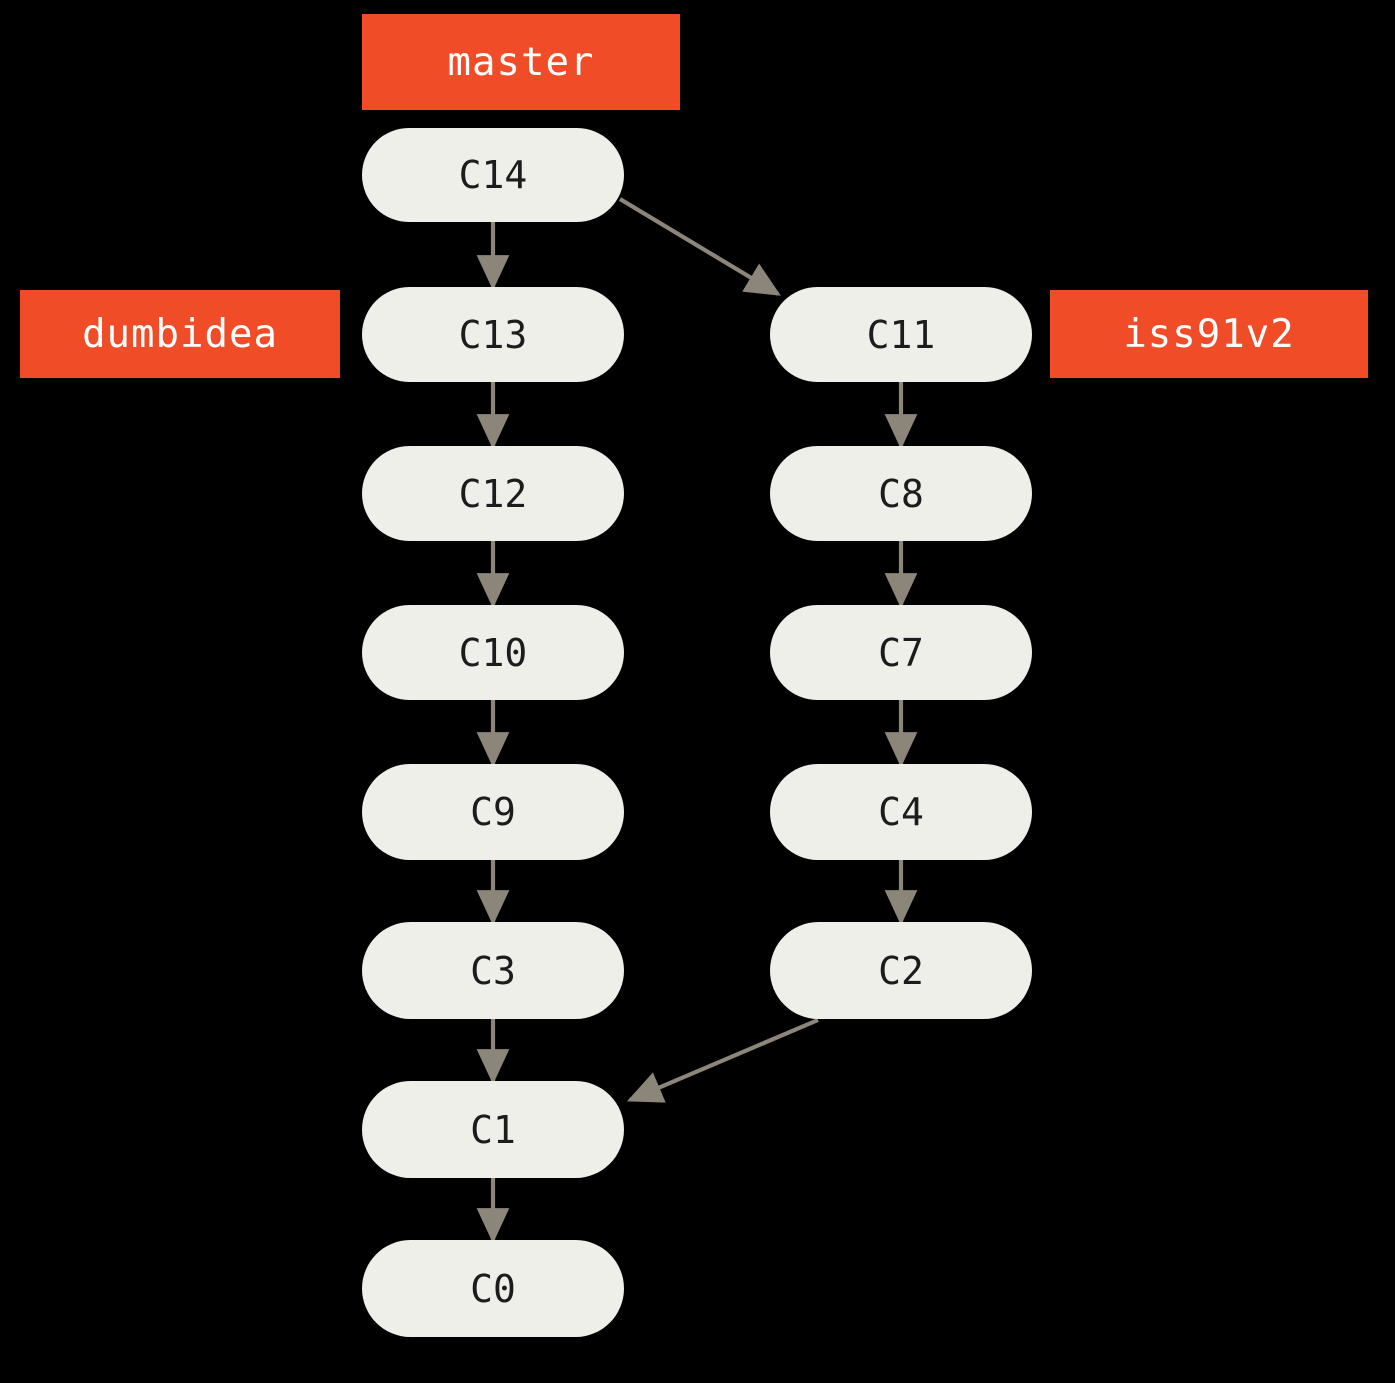 The width and height of the screenshot is (1395, 1383). What do you see at coordinates (521, 62) in the screenshot?
I see `branch-label-master: master` at bounding box center [521, 62].